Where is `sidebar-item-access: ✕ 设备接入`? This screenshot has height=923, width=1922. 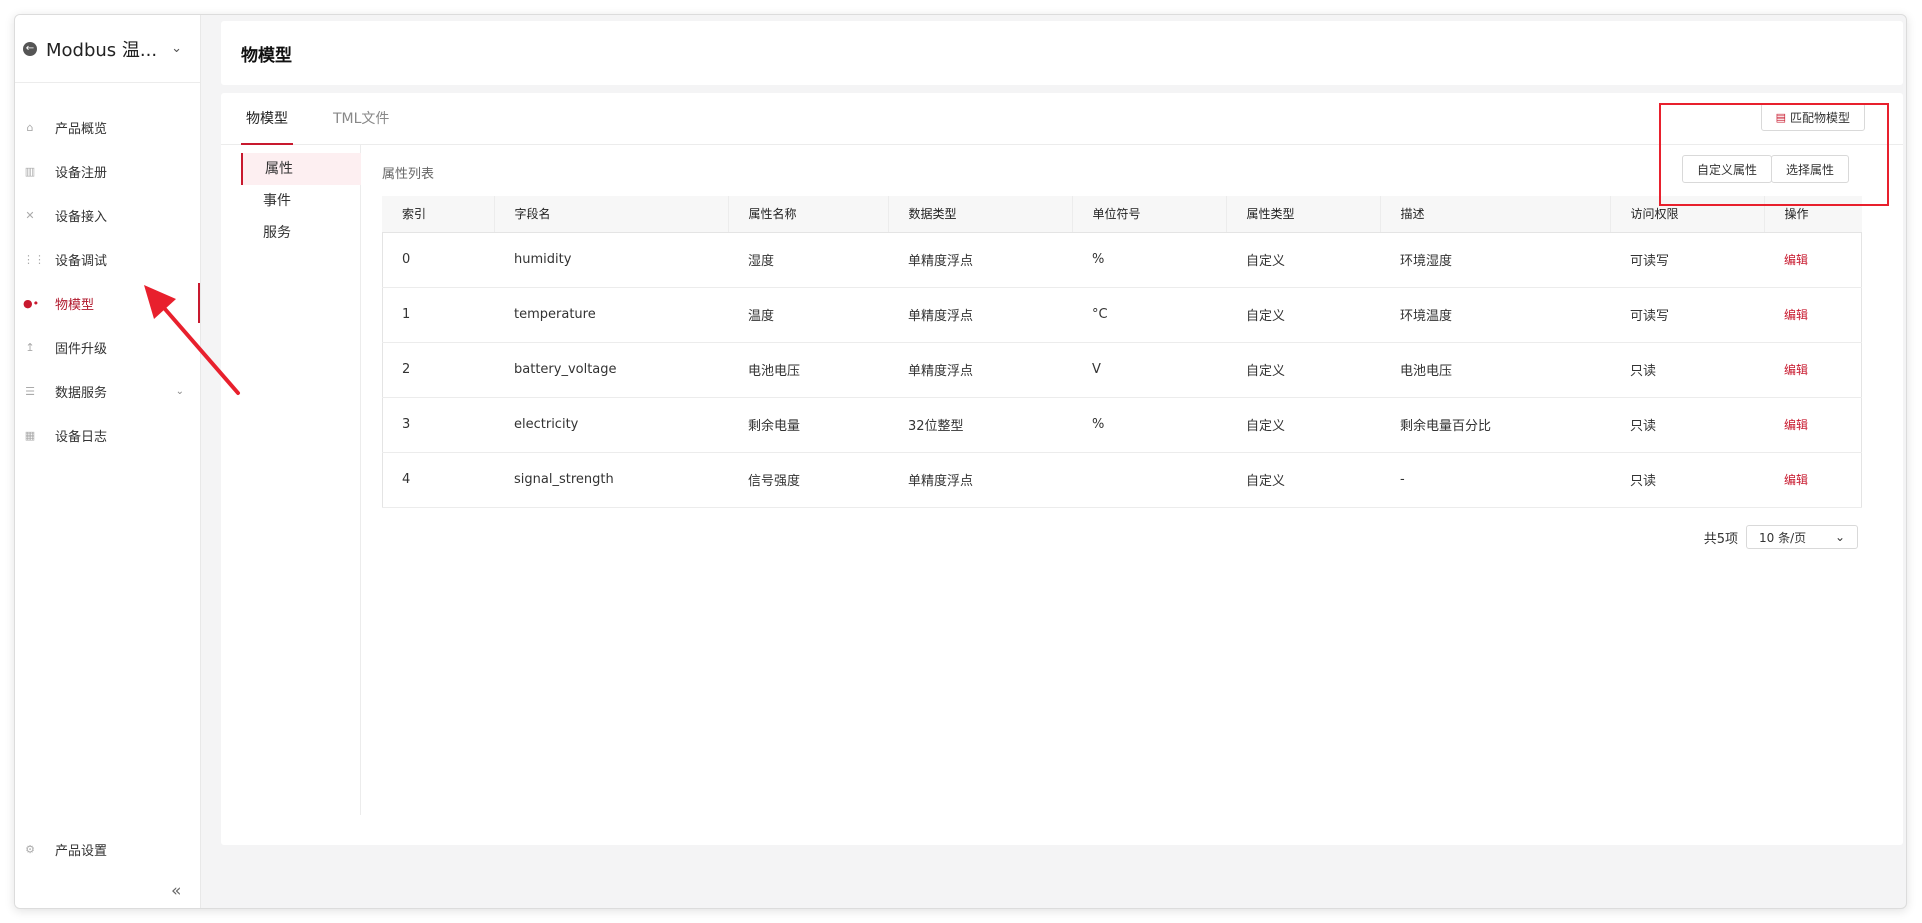
sidebar-item-access: ✕ 设备接入 is located at coordinates (107, 215).